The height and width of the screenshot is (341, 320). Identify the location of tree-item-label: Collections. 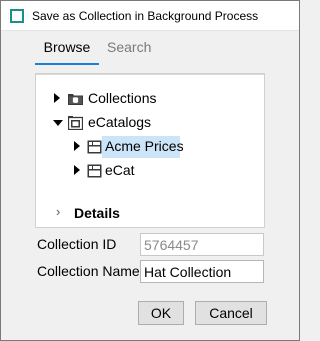
(122, 98).